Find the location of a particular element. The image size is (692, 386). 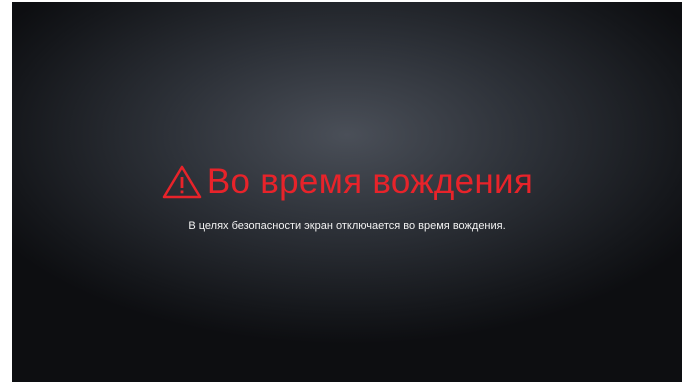

warning-triangle-icon is located at coordinates (182, 182).